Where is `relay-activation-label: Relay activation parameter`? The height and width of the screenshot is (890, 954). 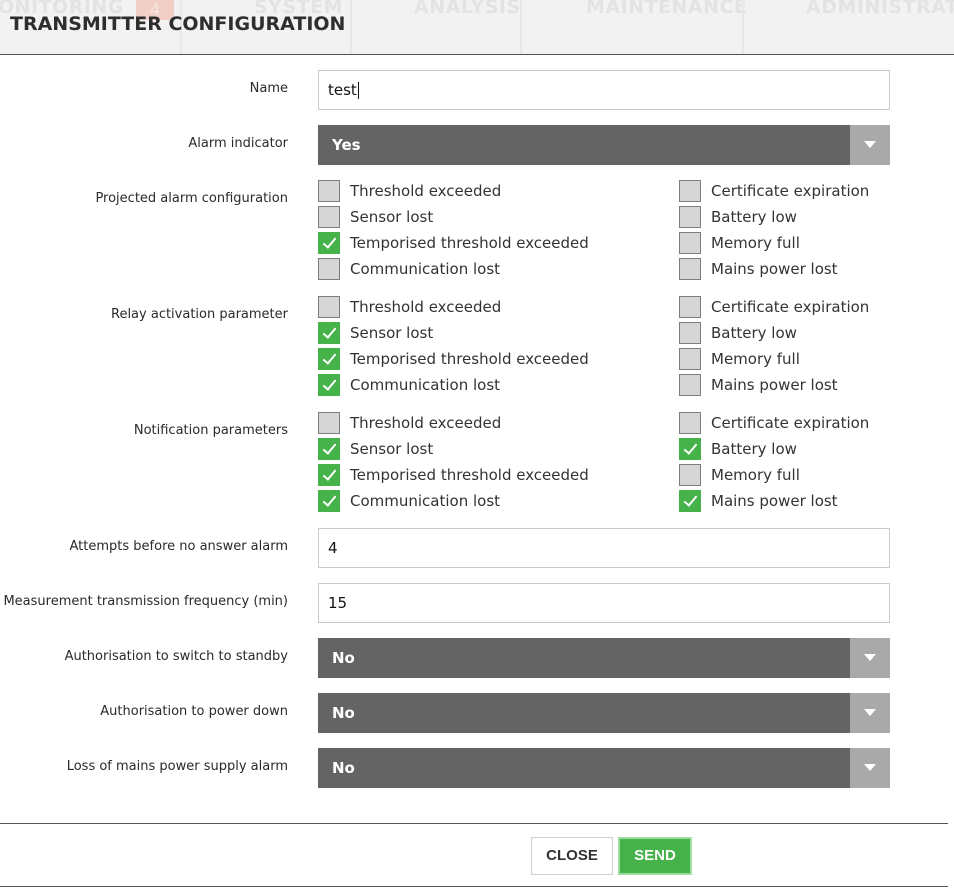
relay-activation-label: Relay activation parameter is located at coordinates (199, 314).